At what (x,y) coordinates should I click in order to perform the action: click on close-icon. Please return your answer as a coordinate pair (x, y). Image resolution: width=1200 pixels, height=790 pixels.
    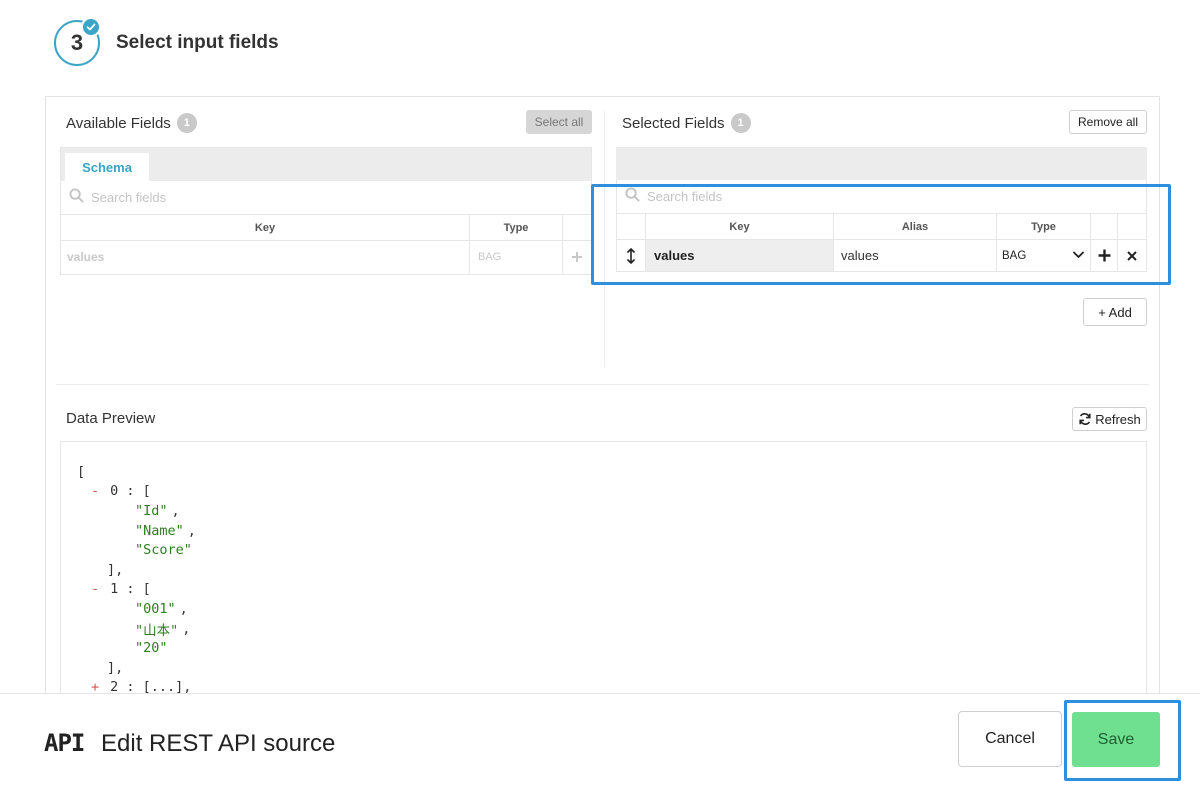
    Looking at the image, I should click on (1132, 255).